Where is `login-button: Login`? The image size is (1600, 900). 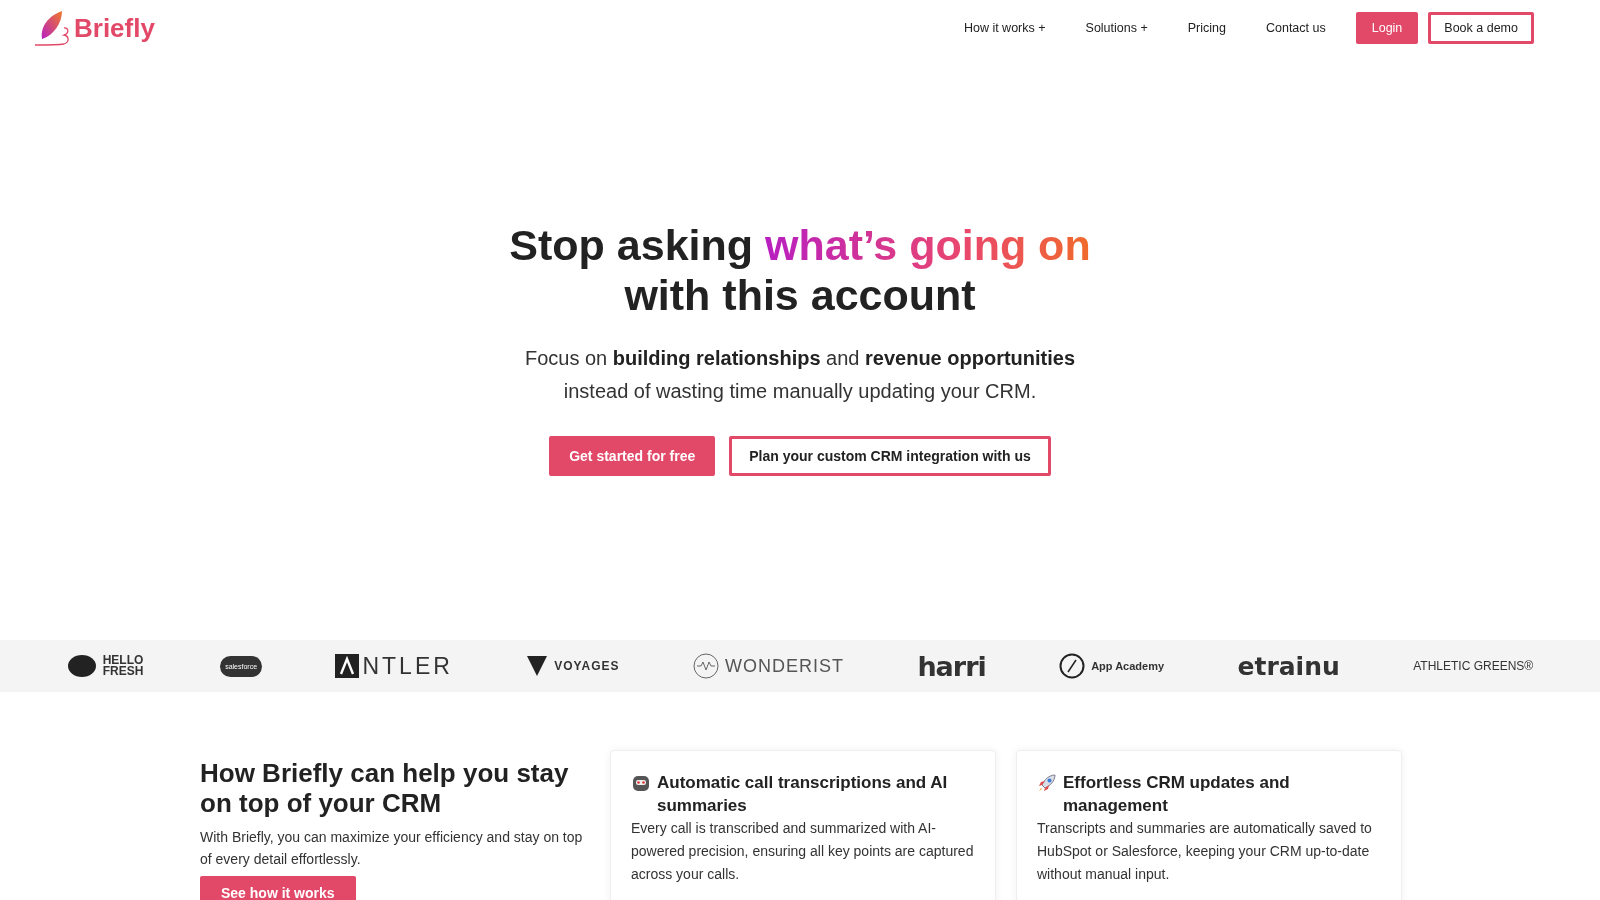 login-button: Login is located at coordinates (1387, 28).